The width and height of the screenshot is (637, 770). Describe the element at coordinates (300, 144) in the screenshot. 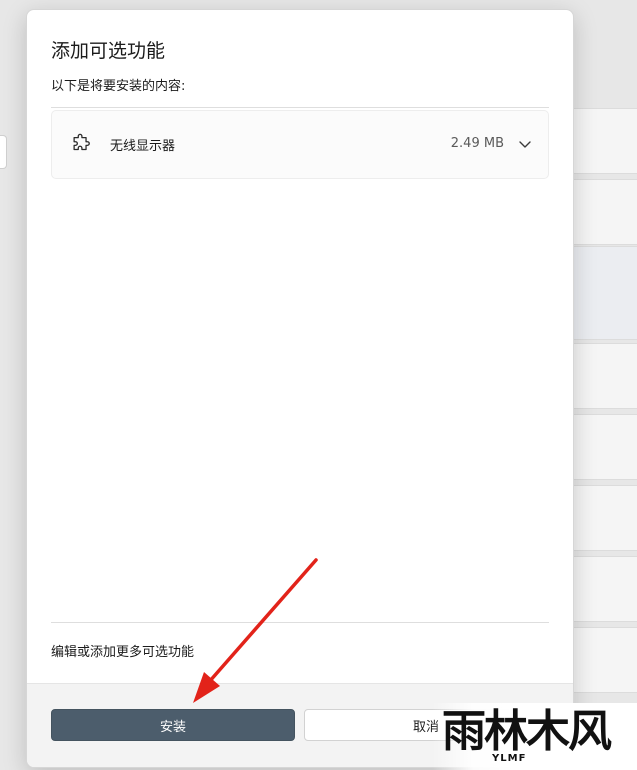

I see `feature-item-wireless-display: 无线显示器 2.49 MB` at that location.